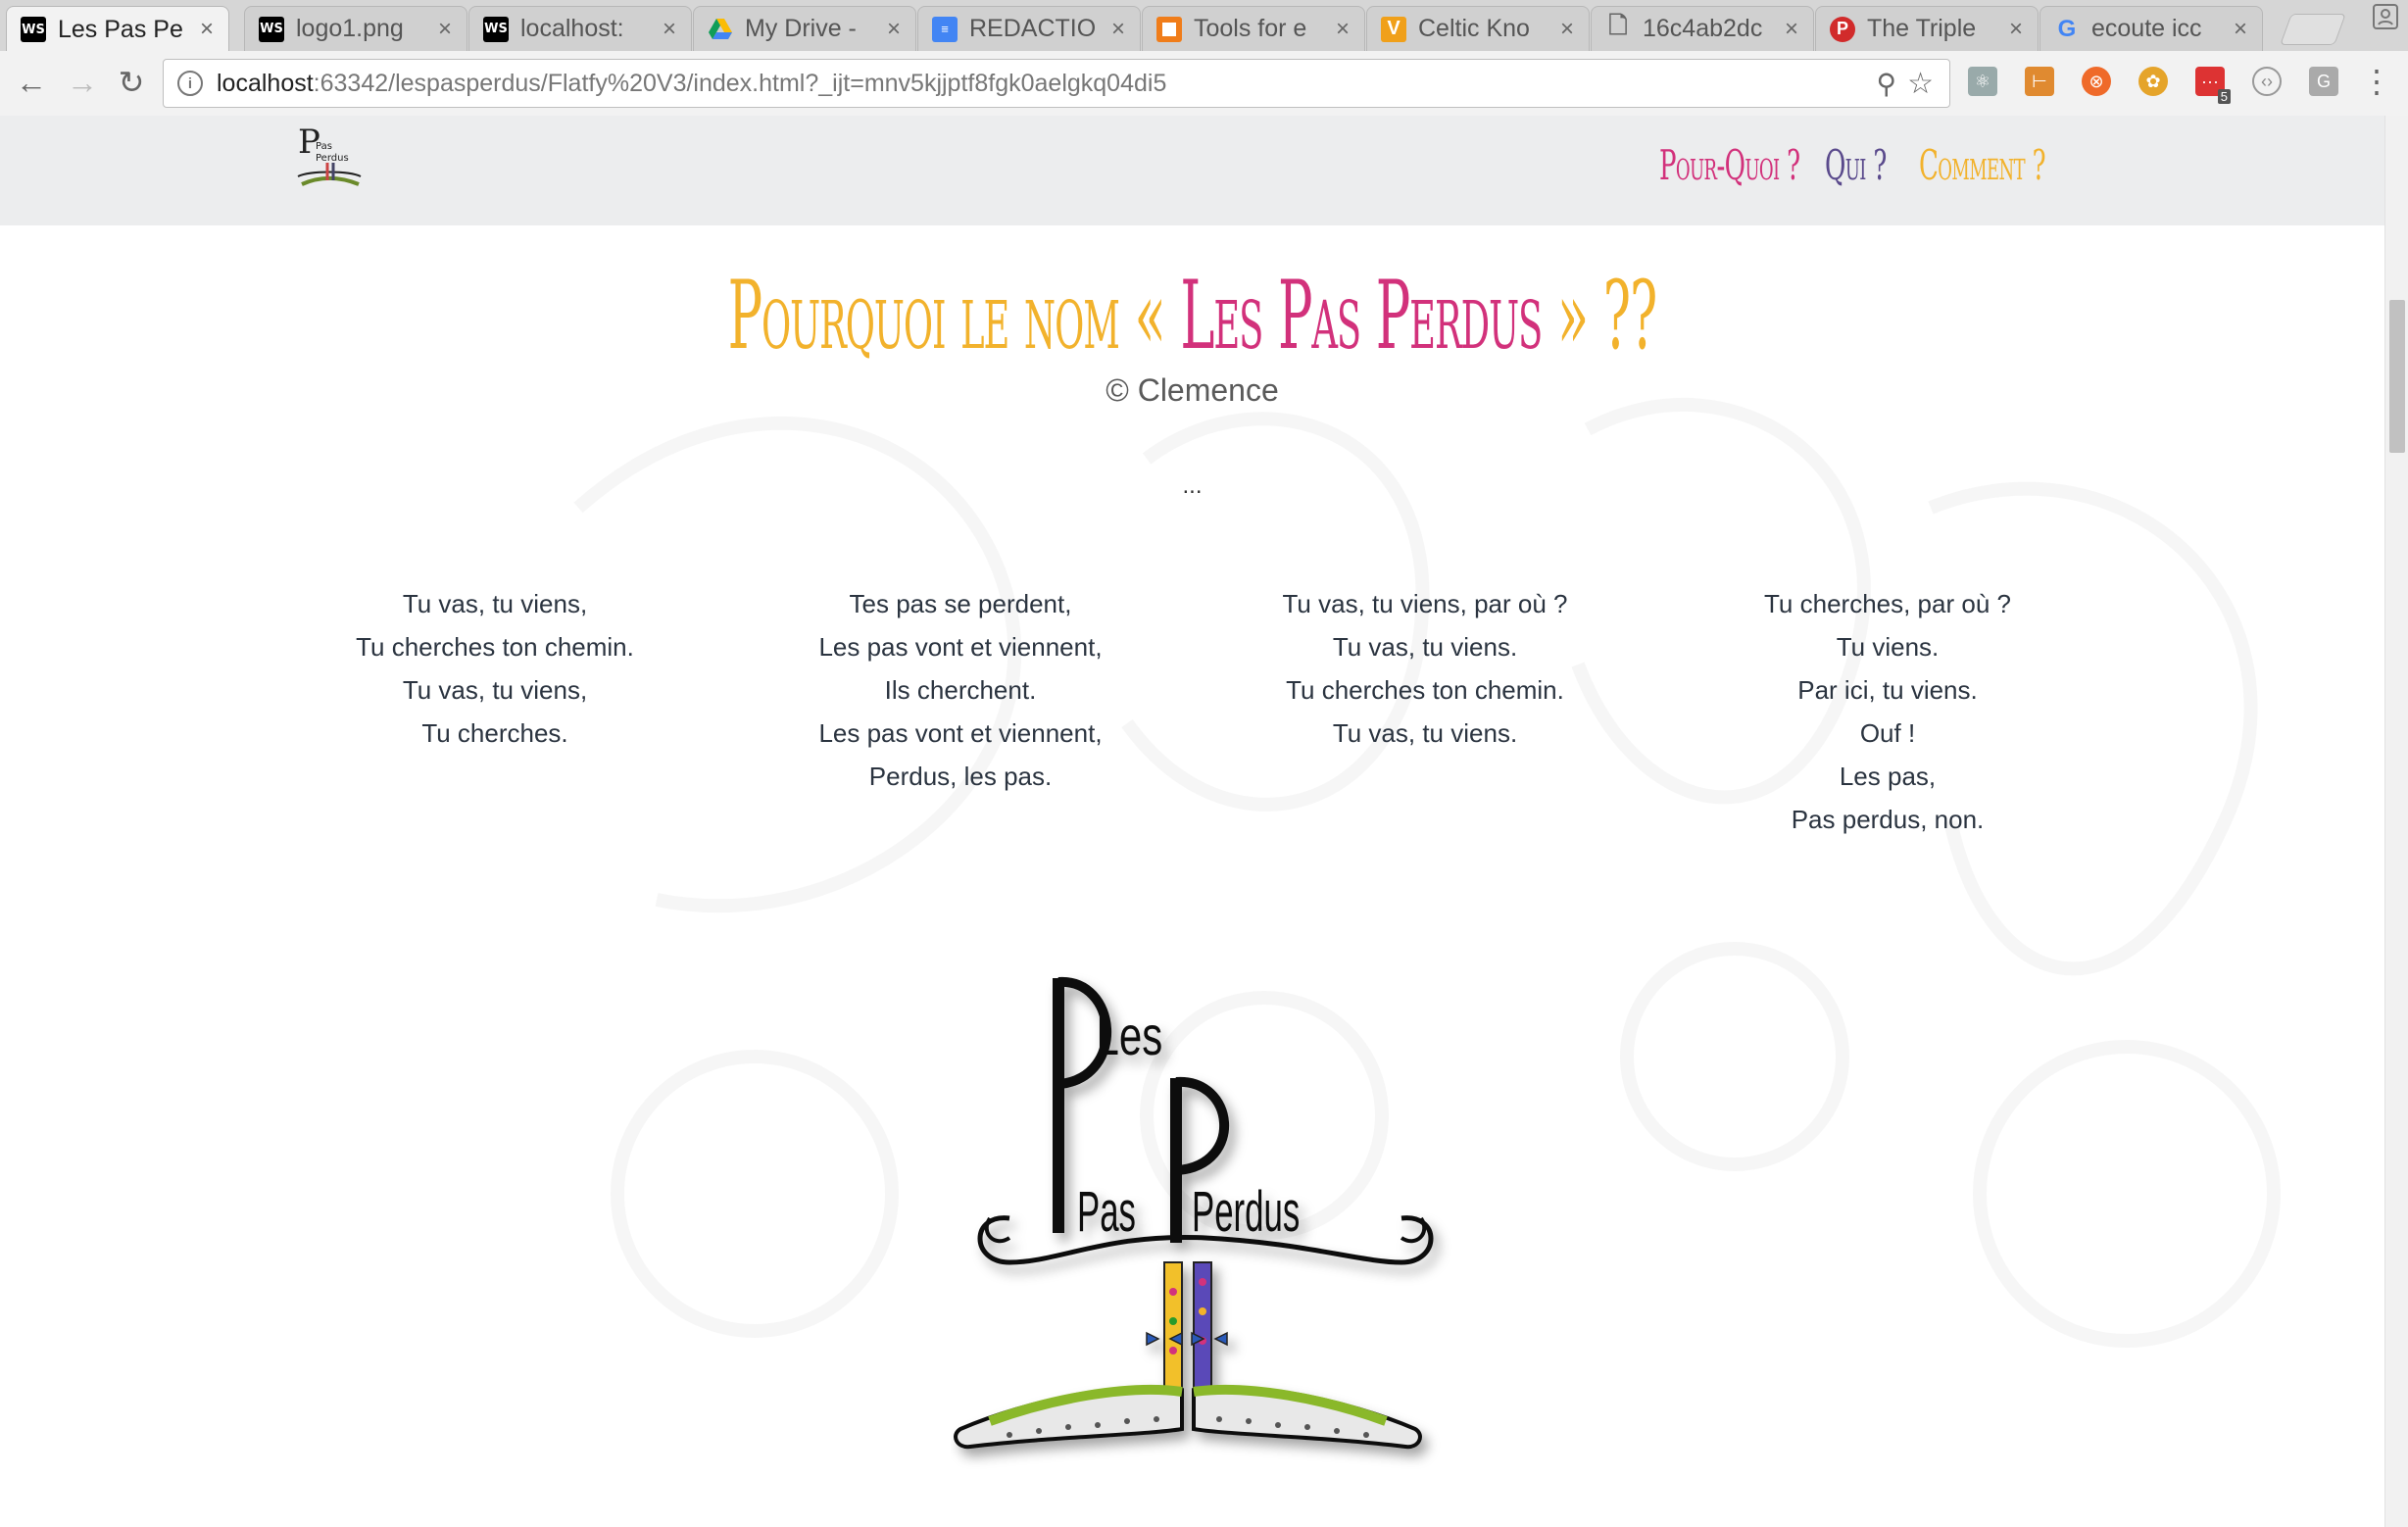 The image size is (2408, 1527). I want to click on author-credit: © Clemence, so click(1192, 390).